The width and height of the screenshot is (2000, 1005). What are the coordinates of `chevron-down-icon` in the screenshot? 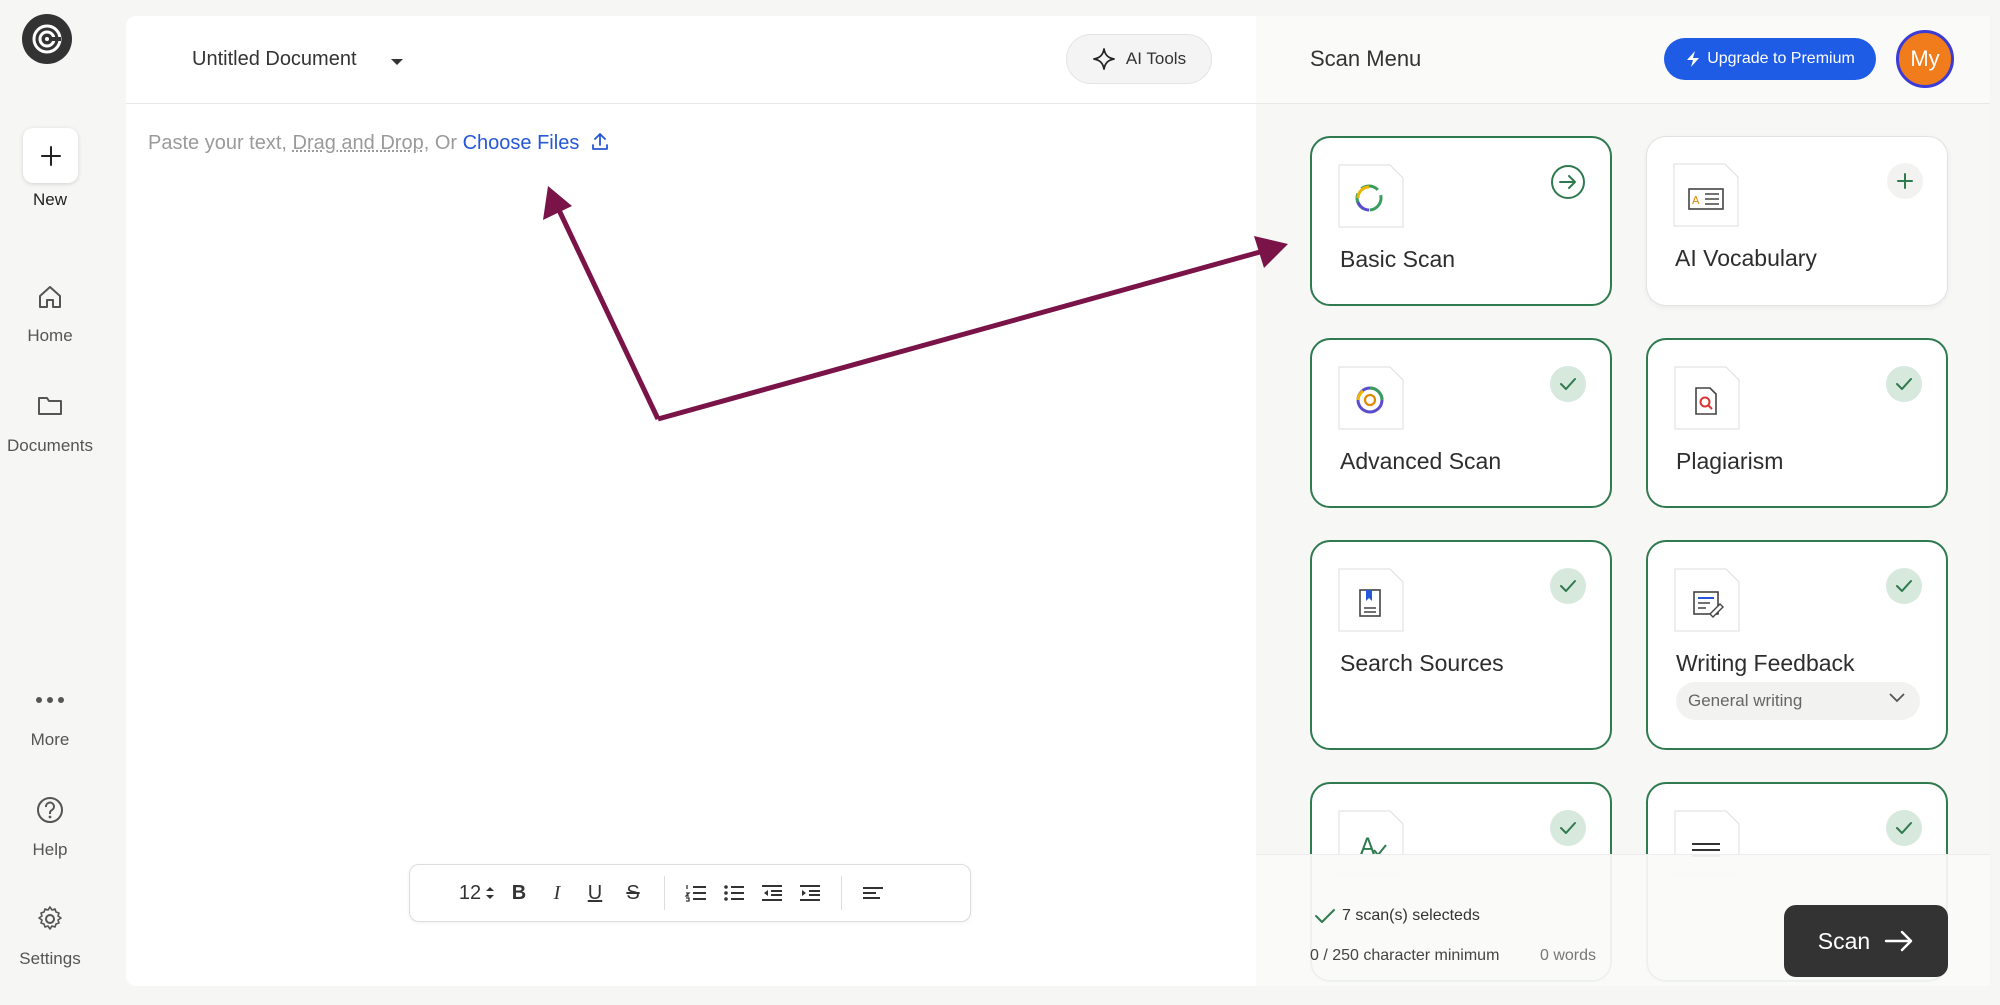 It's located at (1897, 698).